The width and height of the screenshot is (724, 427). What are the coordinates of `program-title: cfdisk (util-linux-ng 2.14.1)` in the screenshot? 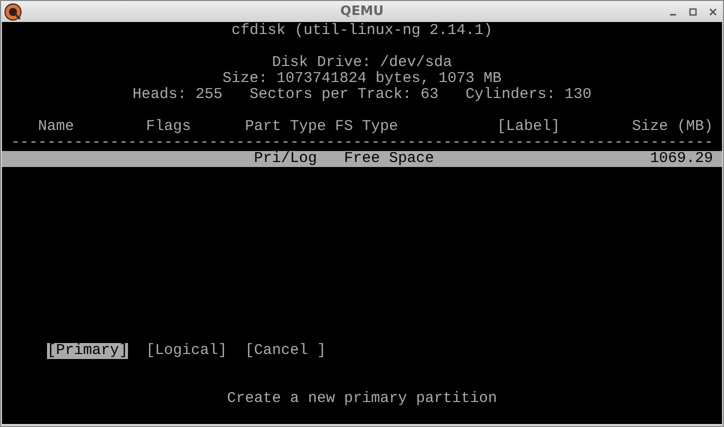 It's located at (362, 31).